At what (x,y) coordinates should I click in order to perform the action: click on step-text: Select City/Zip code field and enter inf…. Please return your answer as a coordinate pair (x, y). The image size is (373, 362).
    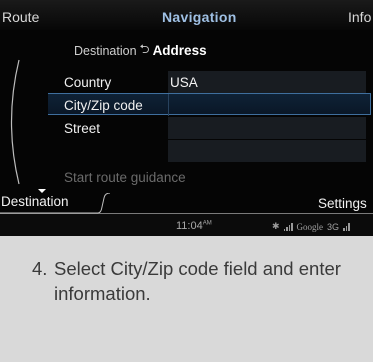
    Looking at the image, I should click on (197, 281).